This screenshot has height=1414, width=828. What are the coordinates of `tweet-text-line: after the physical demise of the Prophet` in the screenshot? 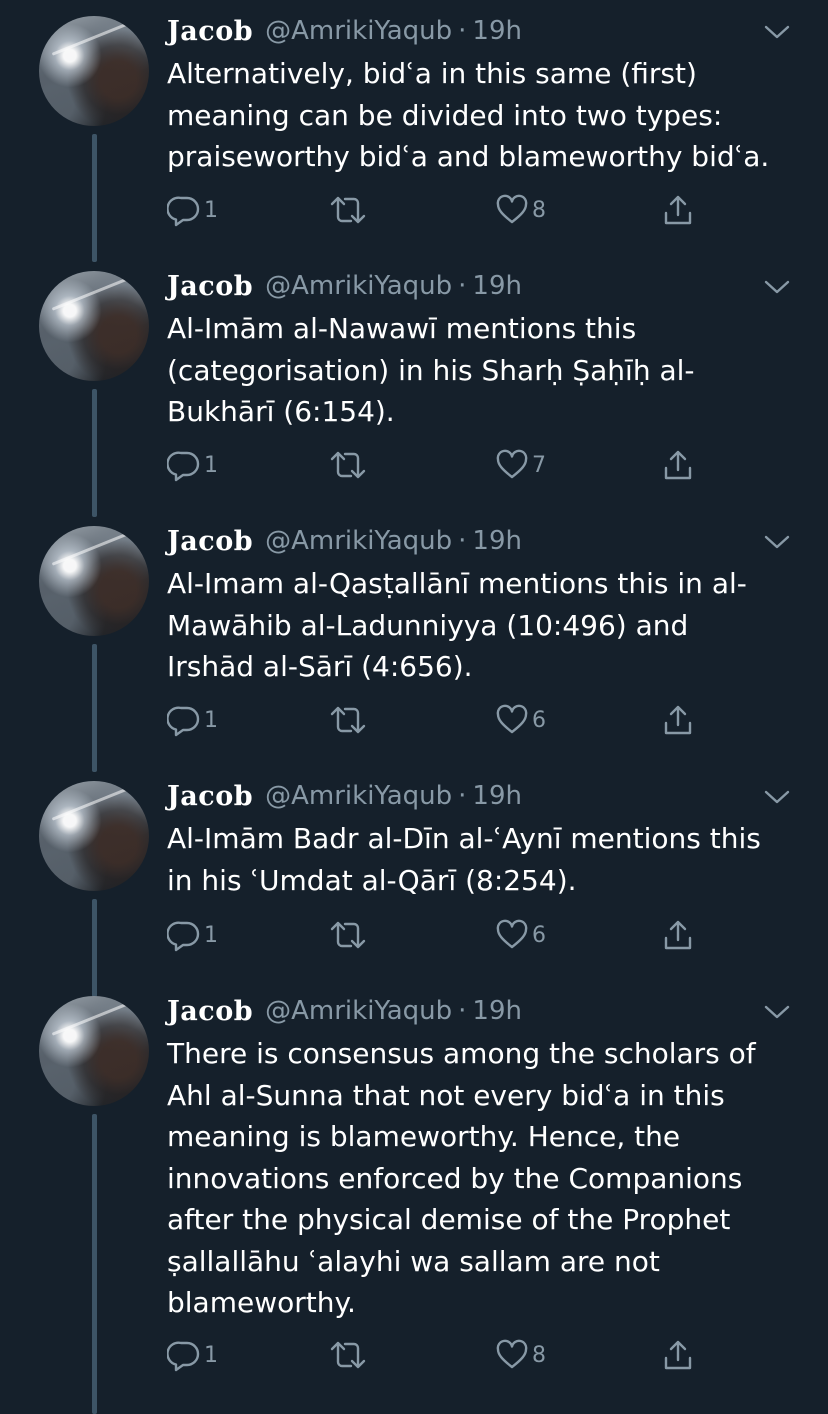 It's located at (449, 1219).